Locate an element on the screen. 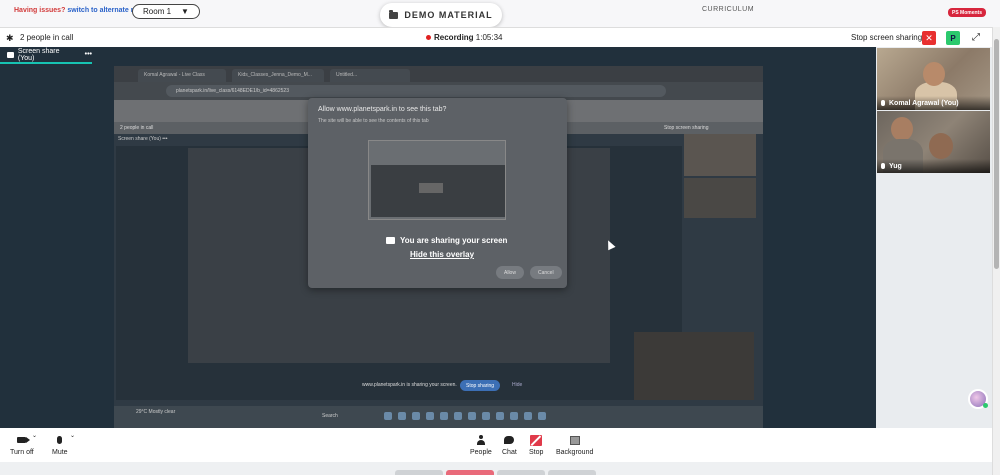 Image resolution: width=1000 pixels, height=475 pixels. mute-button: Mute is located at coordinates (60, 445).